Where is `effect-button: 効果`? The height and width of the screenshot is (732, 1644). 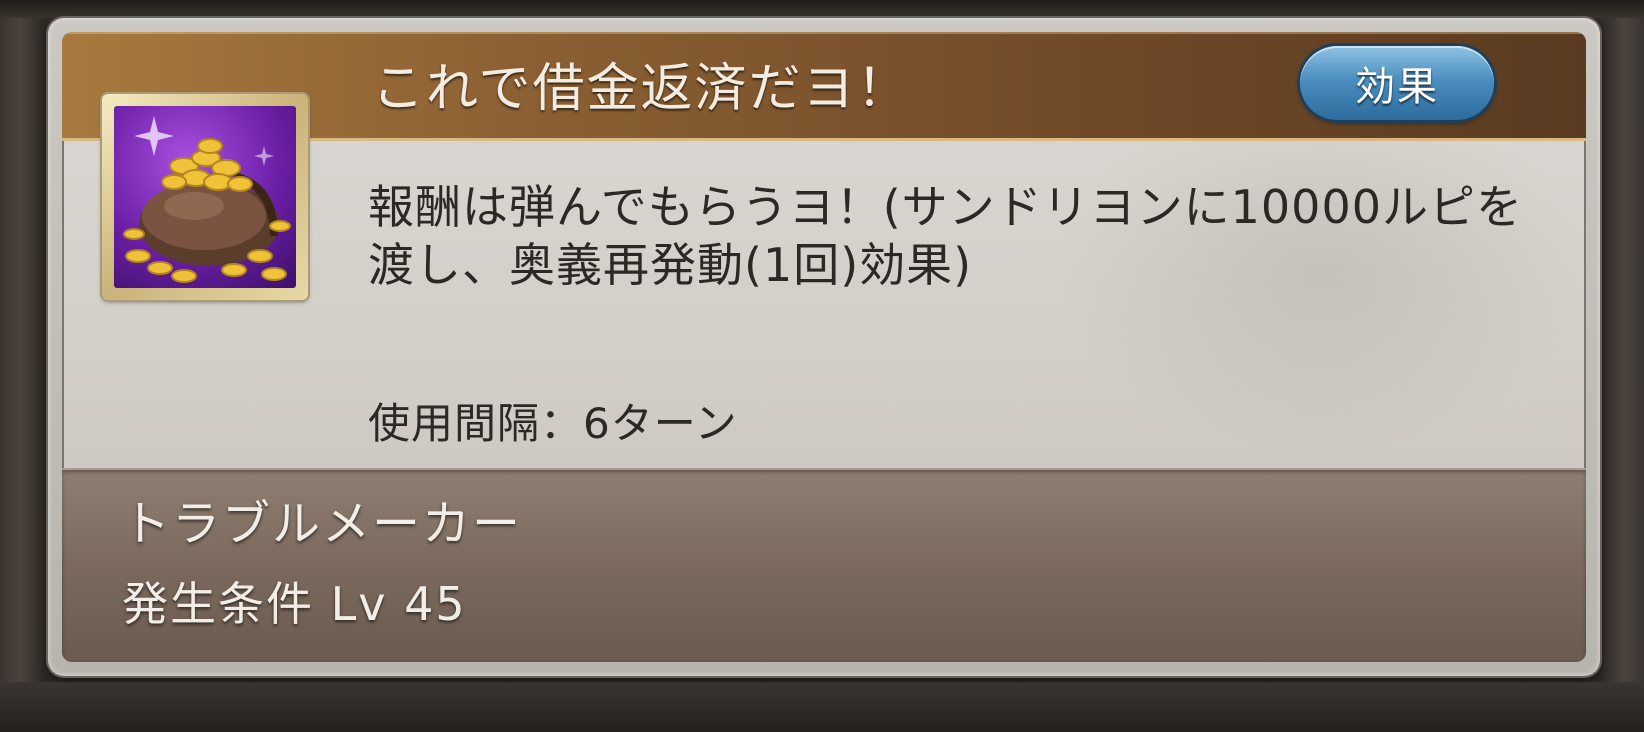
effect-button: 効果 is located at coordinates (1397, 83).